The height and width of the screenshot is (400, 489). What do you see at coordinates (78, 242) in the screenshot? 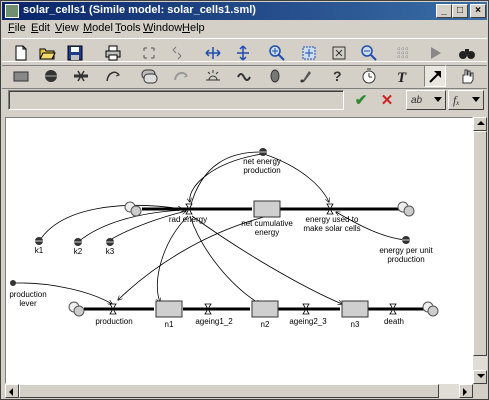
I see `variable-k2` at bounding box center [78, 242].